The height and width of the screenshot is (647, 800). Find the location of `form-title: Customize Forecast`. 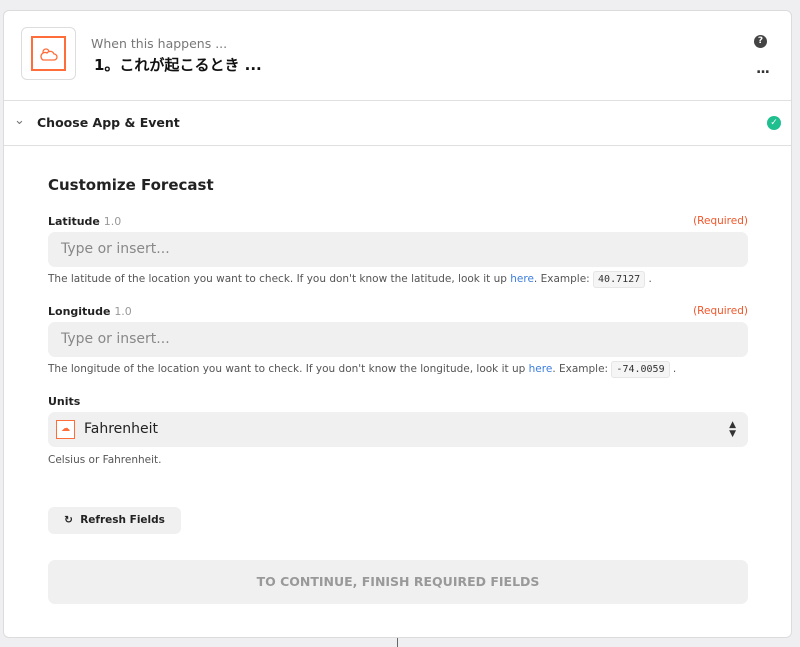

form-title: Customize Forecast is located at coordinates (131, 185).